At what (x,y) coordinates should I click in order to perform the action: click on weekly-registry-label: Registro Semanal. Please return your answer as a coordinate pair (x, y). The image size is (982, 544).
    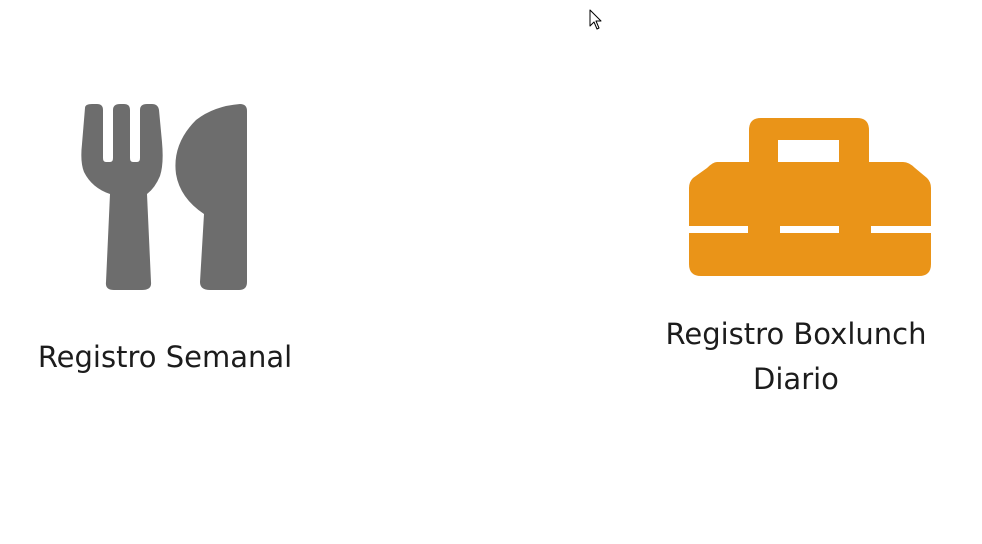
    Looking at the image, I should click on (165, 357).